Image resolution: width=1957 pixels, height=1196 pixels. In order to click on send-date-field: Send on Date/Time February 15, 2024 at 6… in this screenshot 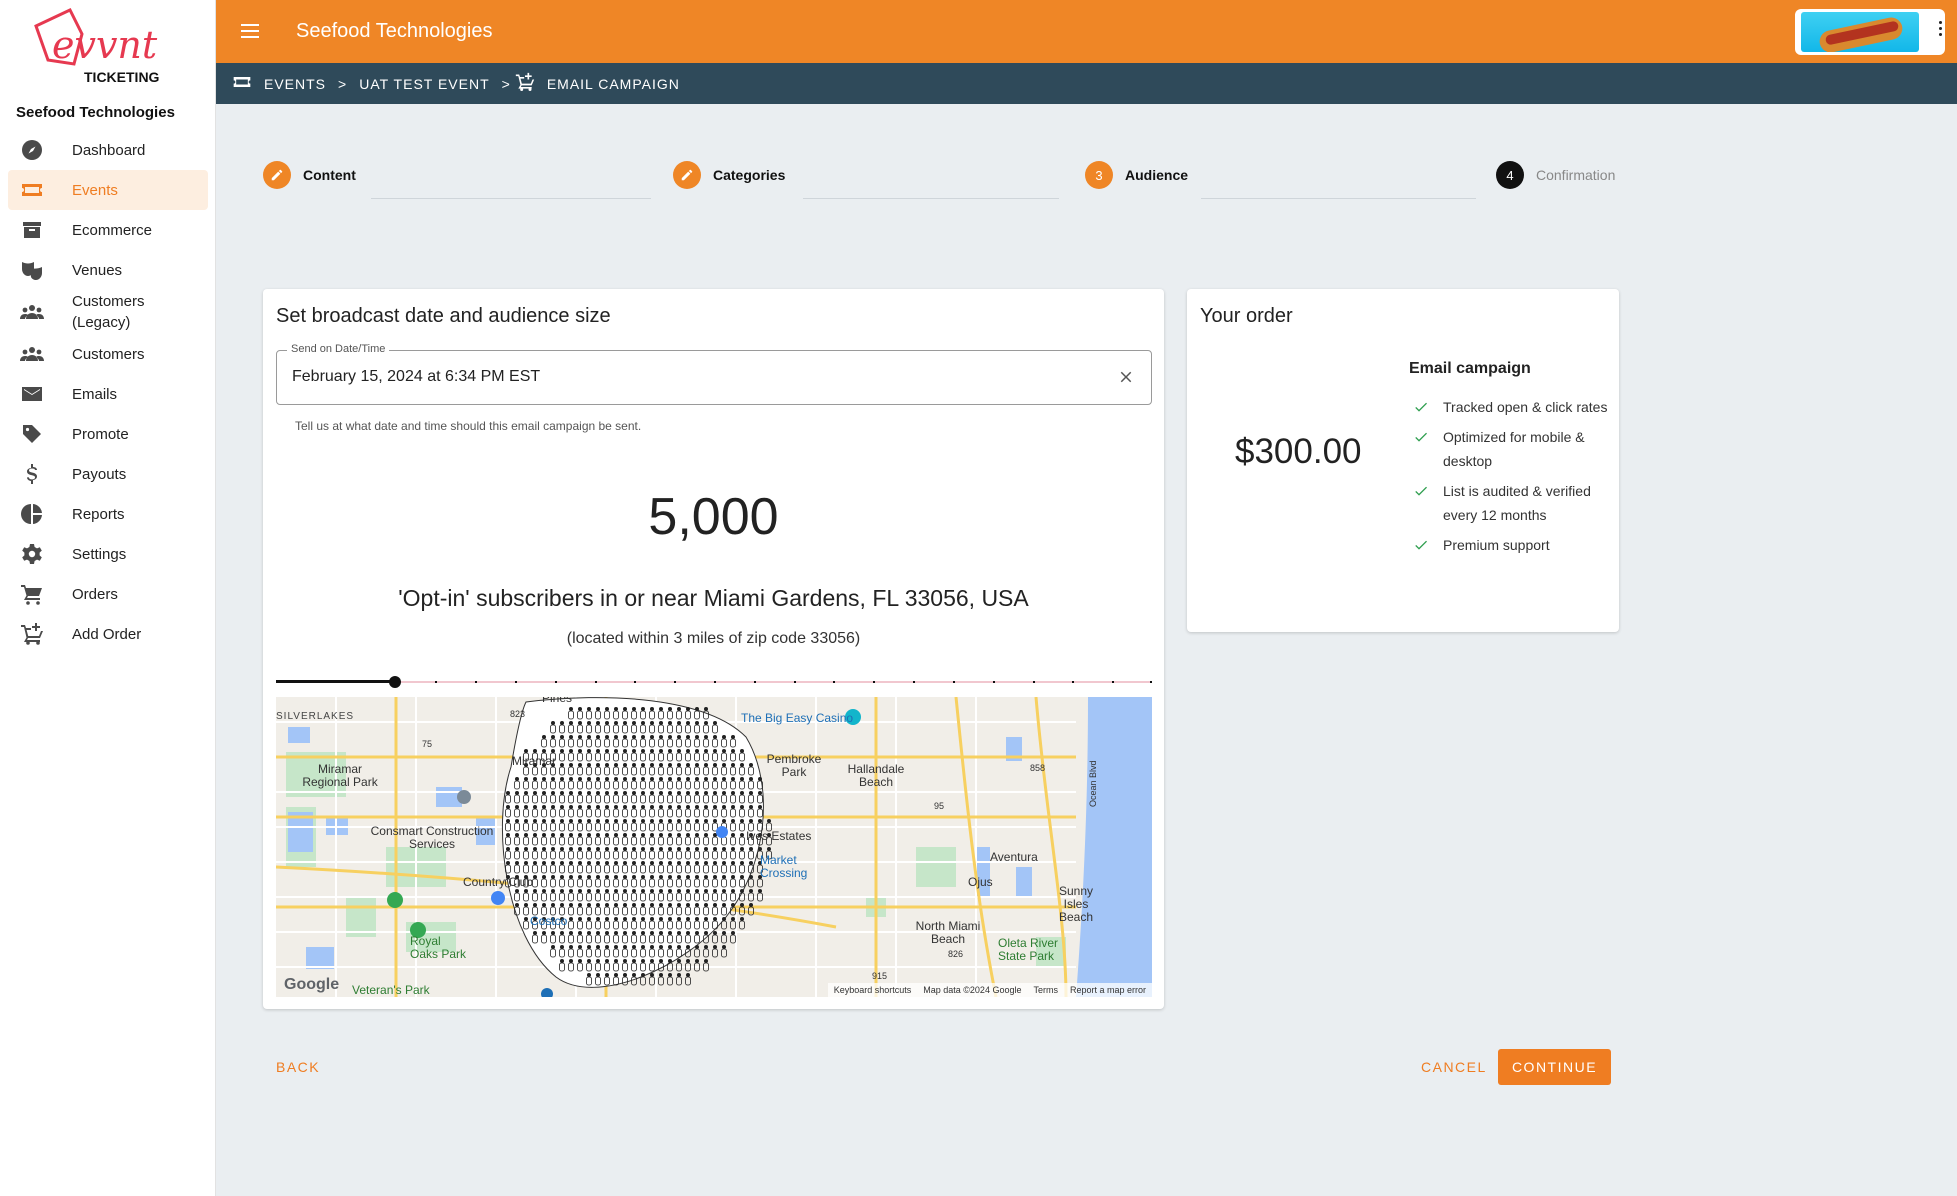, I will do `click(714, 374)`.